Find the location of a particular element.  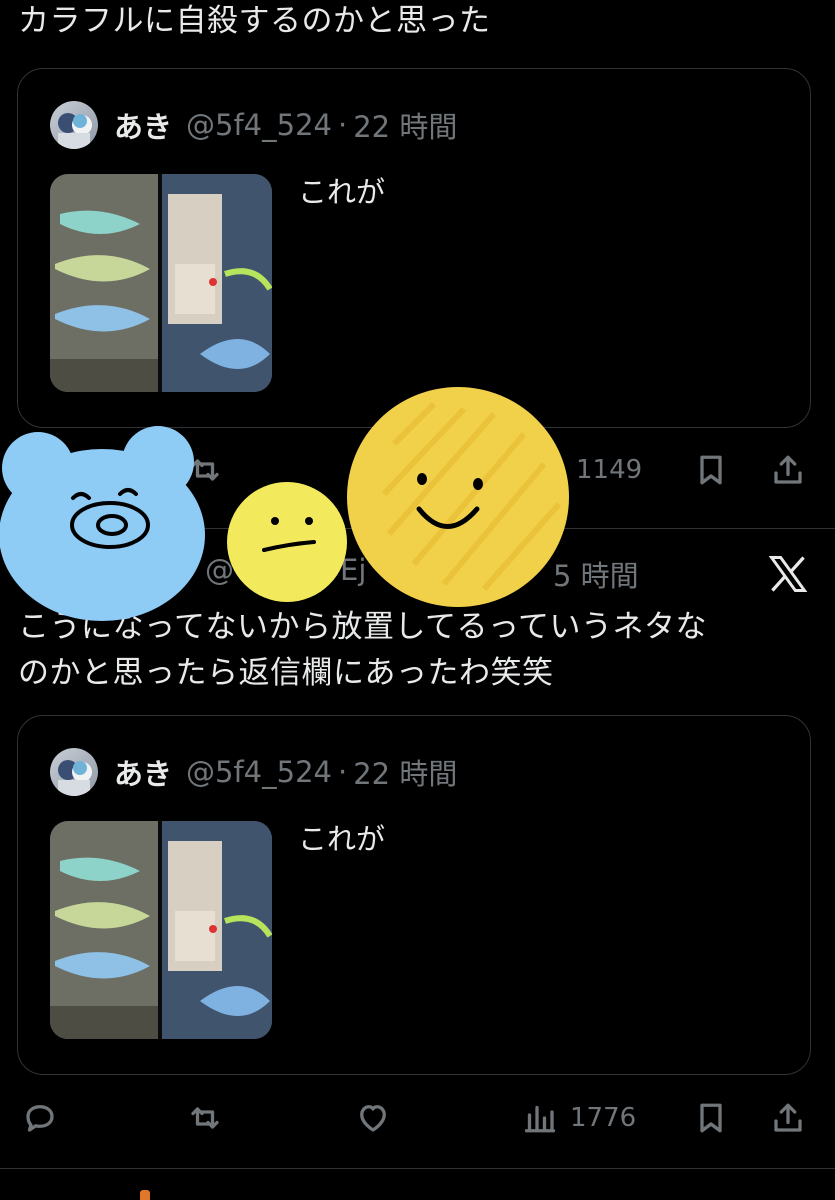

neutral-face-sticker is located at coordinates (287, 542).